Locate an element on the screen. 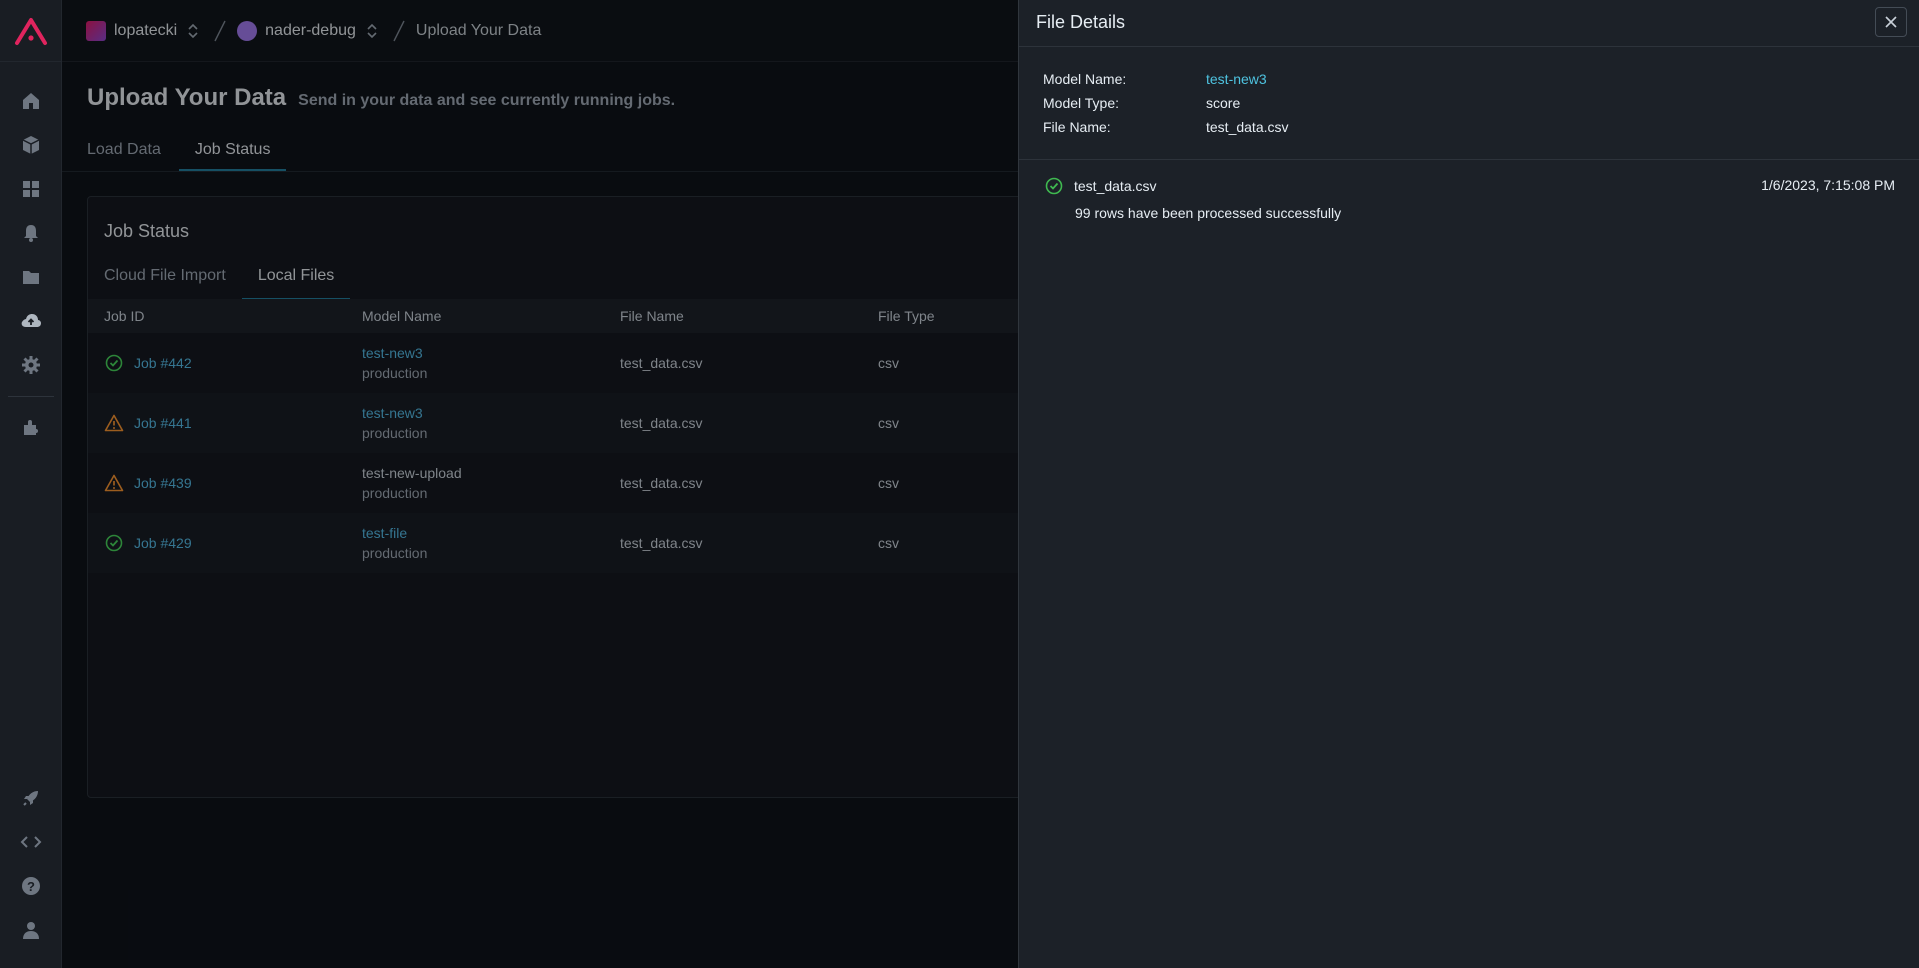 Image resolution: width=1919 pixels, height=968 pixels. table-header: Job ID Model Name File Name File Type is located at coordinates (567, 316).